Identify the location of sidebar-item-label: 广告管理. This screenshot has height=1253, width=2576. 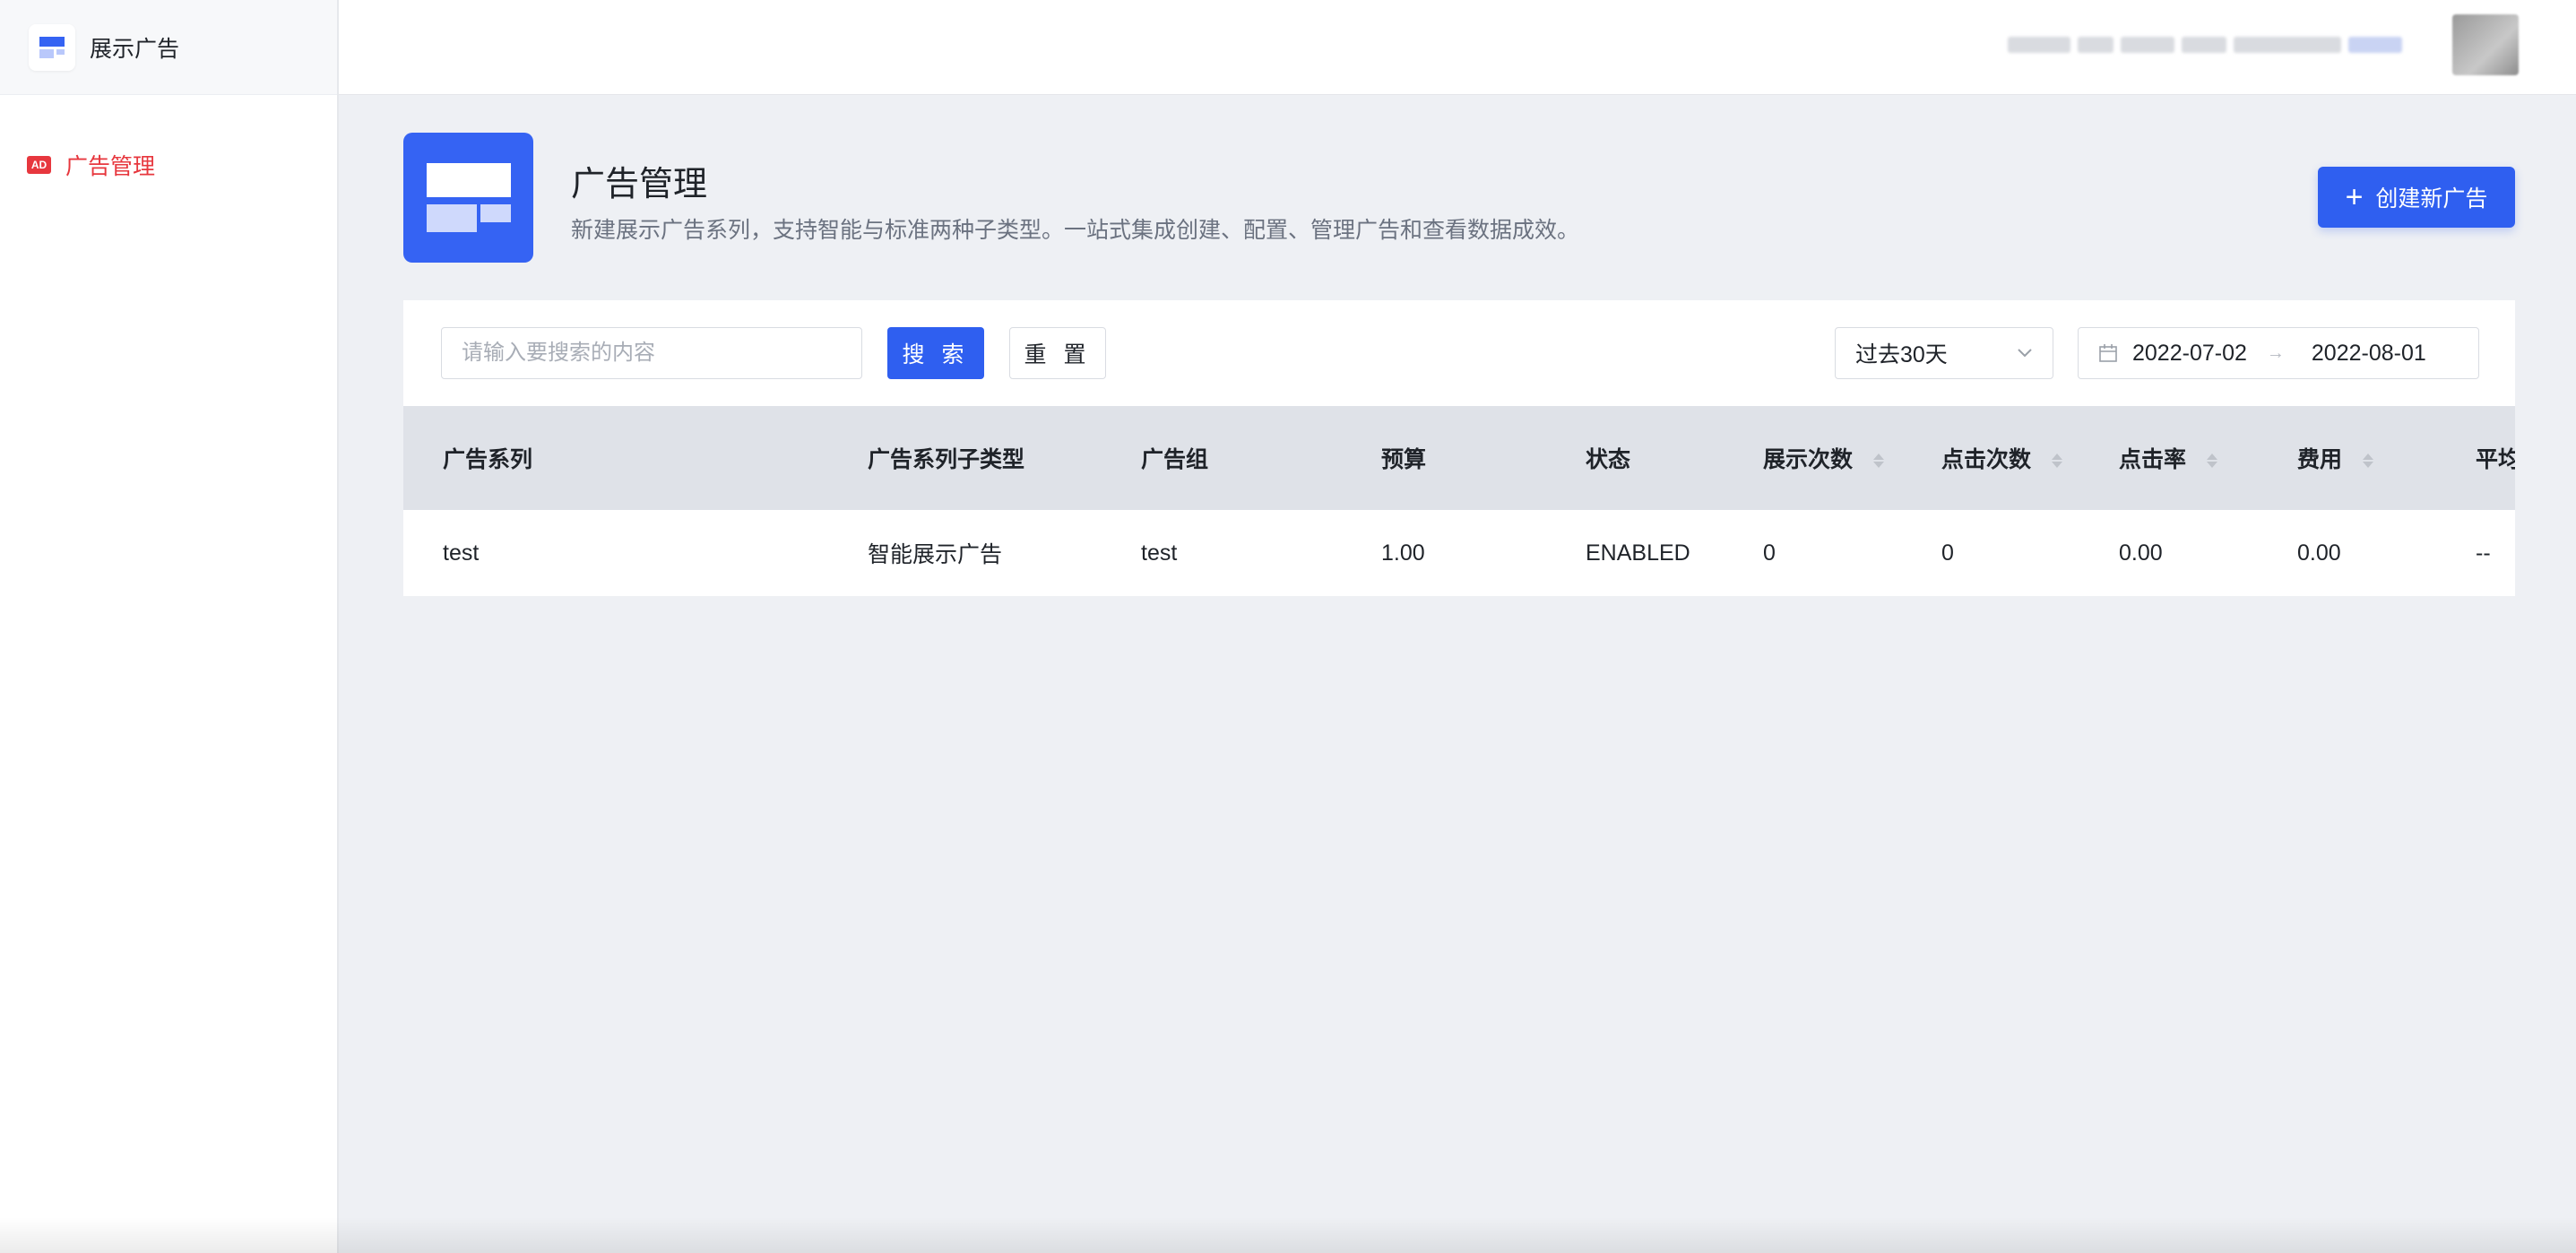
(110, 166).